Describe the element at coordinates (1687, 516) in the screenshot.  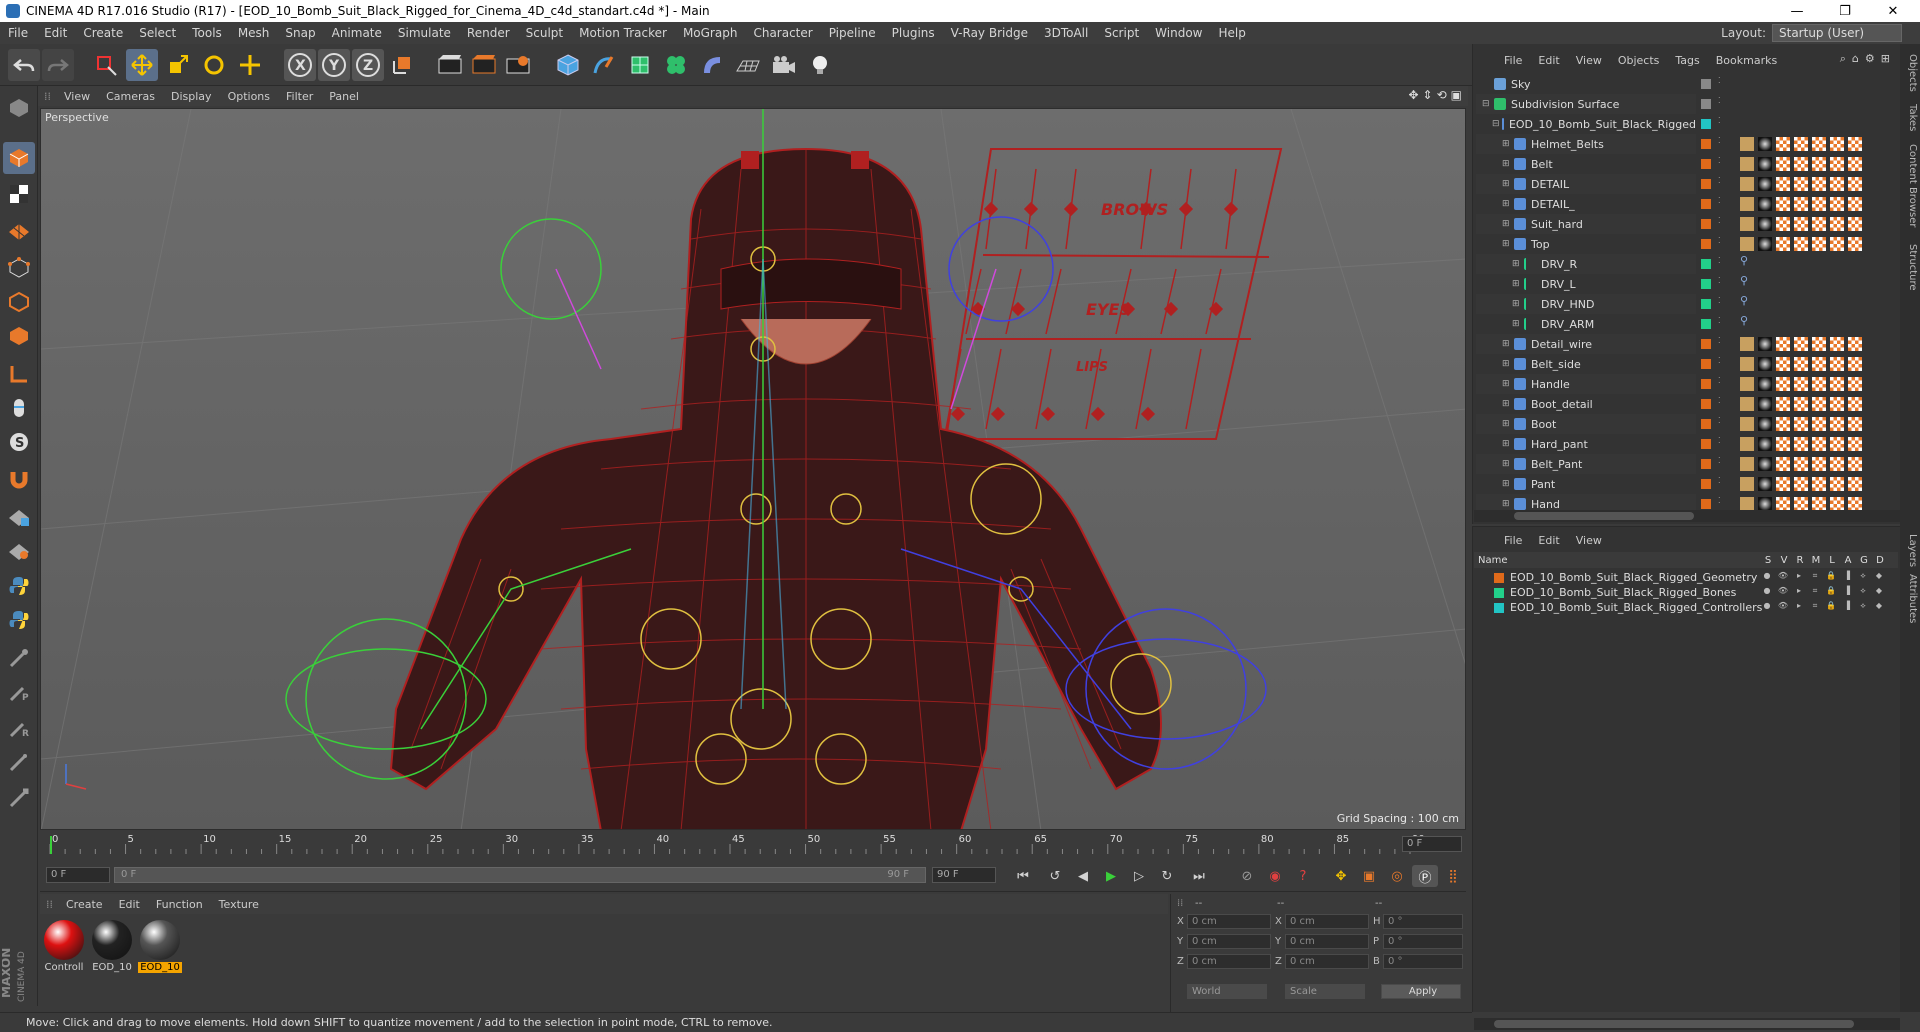
I see `object-horizontal-scrollbar` at that location.